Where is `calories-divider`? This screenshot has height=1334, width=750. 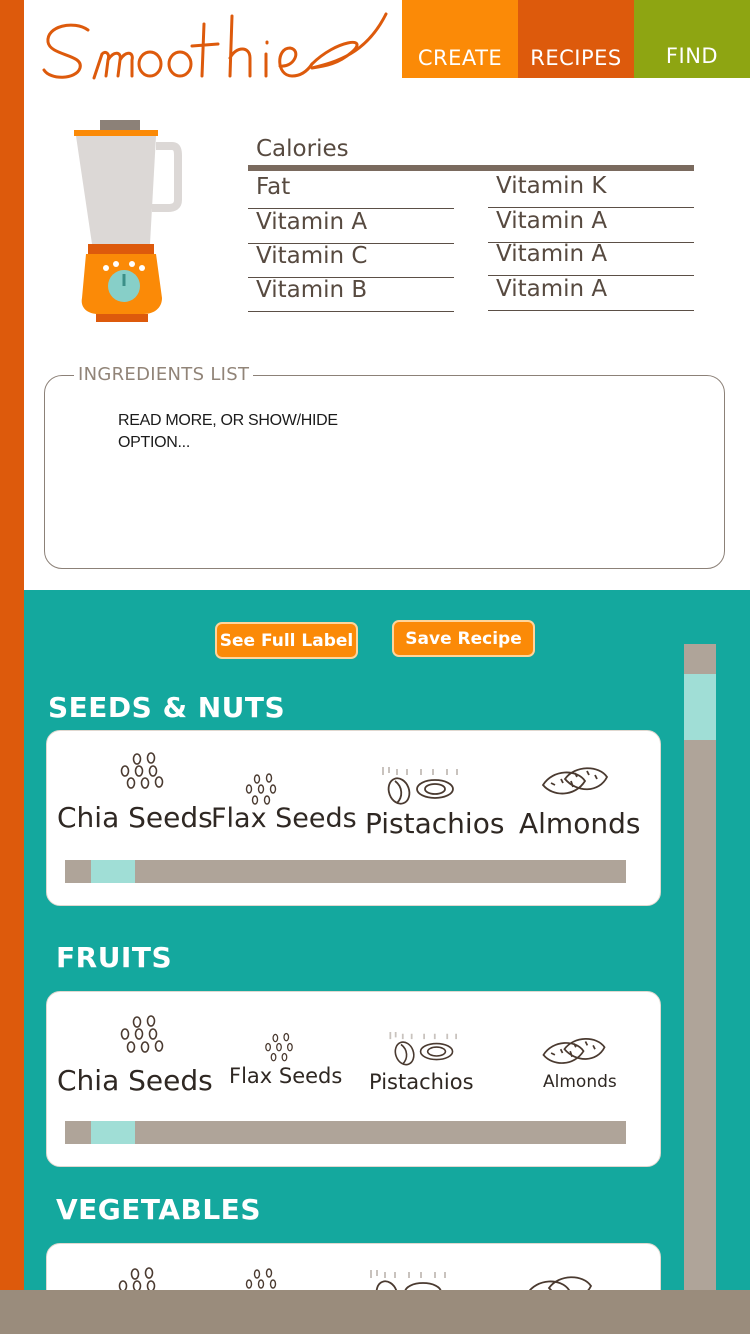
calories-divider is located at coordinates (471, 168).